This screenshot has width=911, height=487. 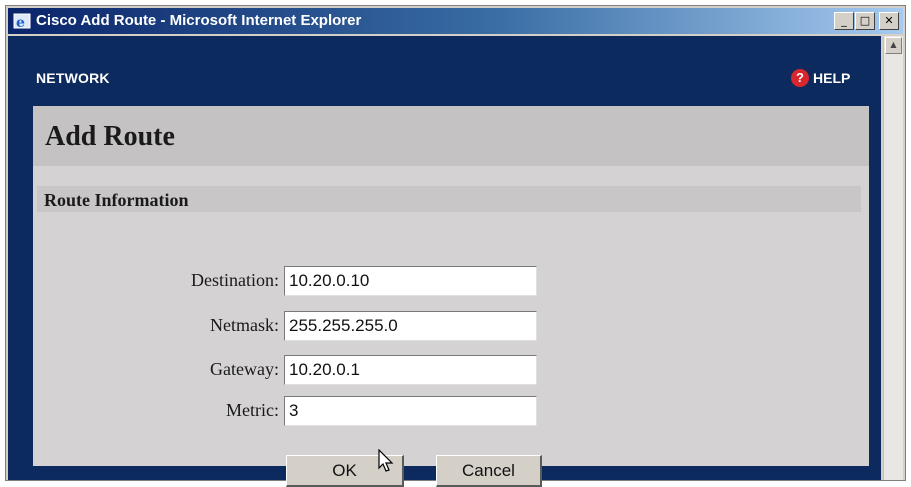 What do you see at coordinates (110, 136) in the screenshot?
I see `page-title: Add Route` at bounding box center [110, 136].